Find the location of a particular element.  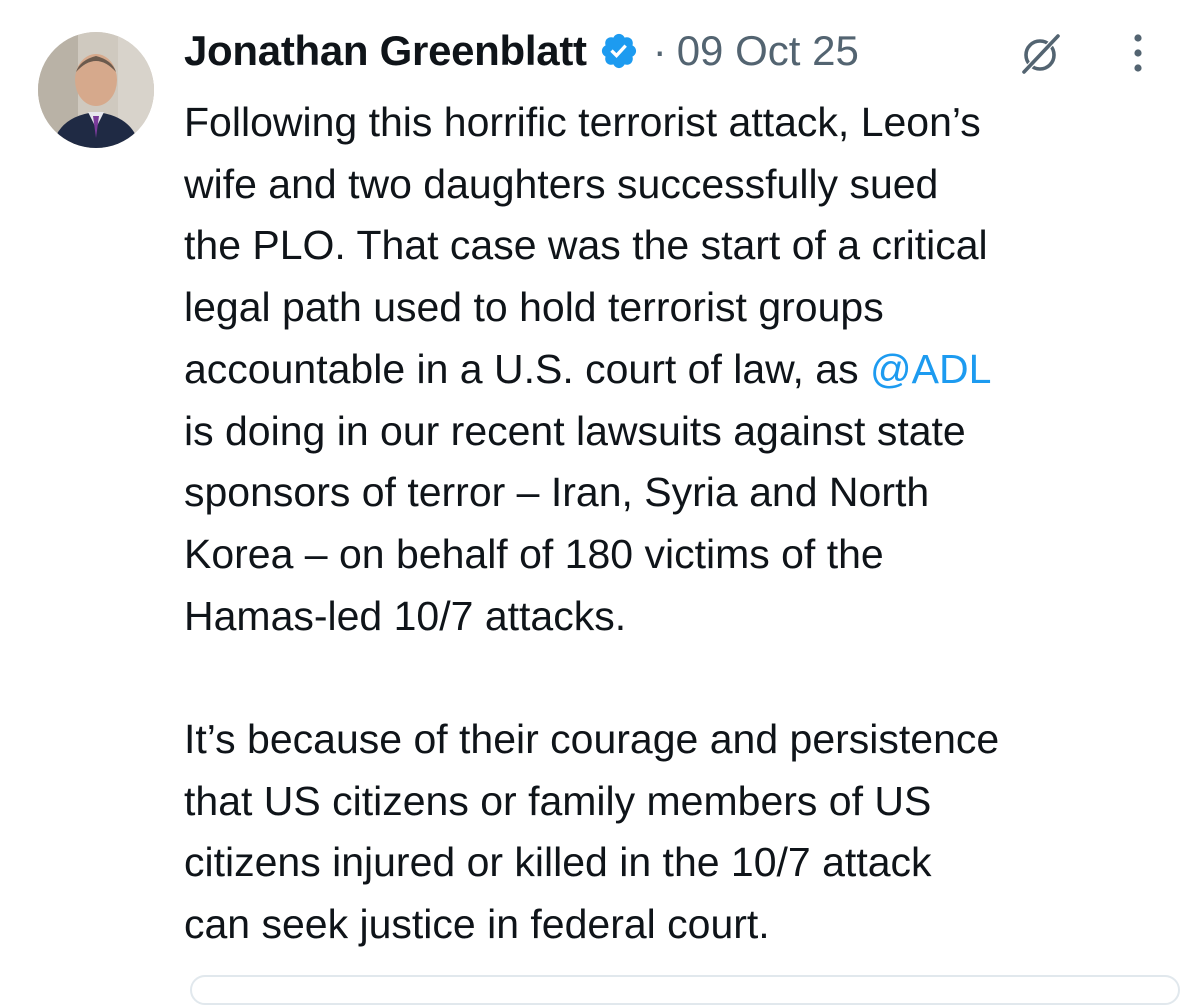

author-name: Jonathan Greenblatt is located at coordinates (385, 51).